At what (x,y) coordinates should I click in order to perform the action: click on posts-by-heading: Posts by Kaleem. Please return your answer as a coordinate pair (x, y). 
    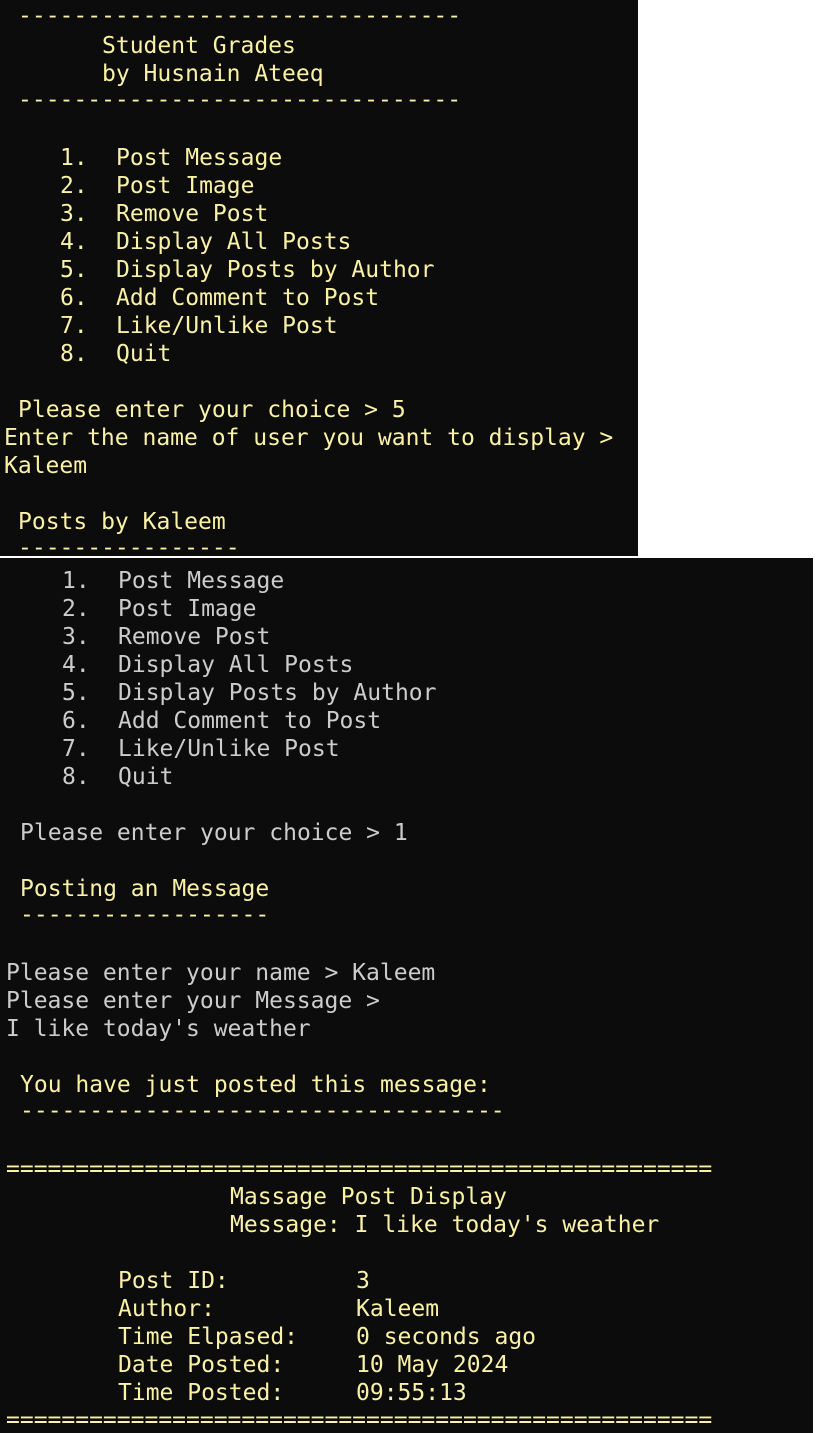
    Looking at the image, I should click on (122, 522).